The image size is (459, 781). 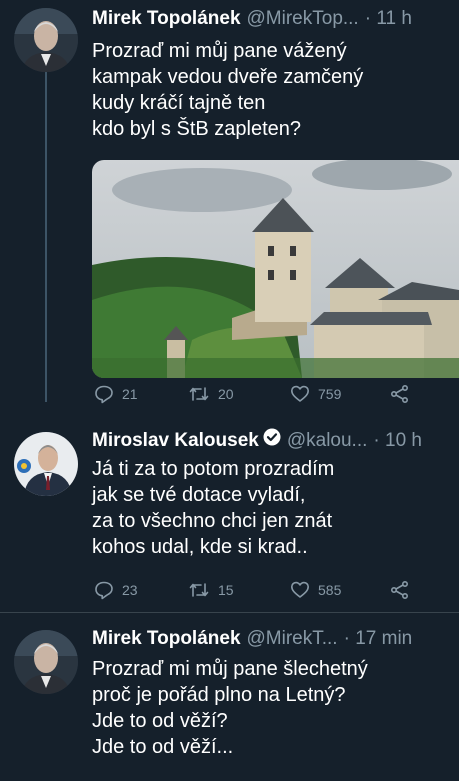 I want to click on like-button: 585, so click(x=315, y=590).